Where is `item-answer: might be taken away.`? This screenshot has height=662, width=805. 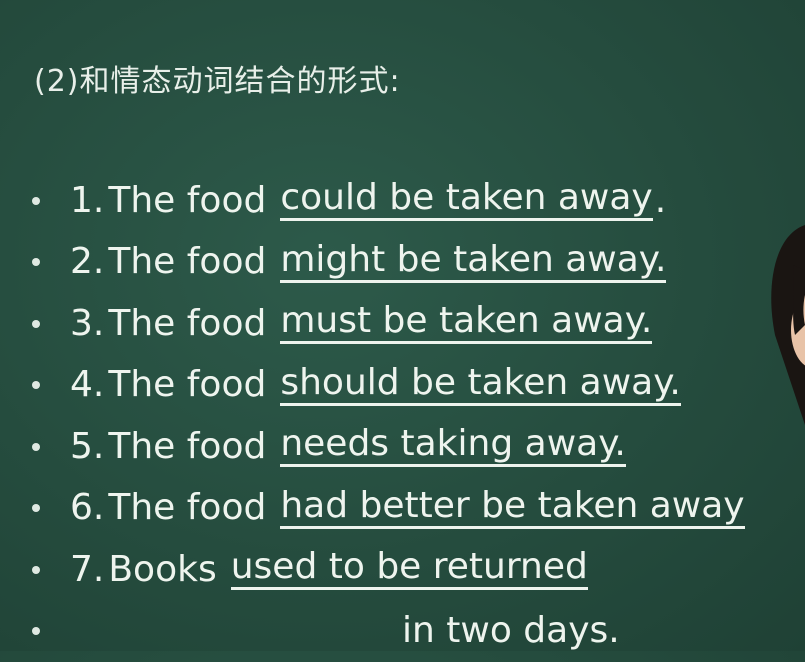 item-answer: might be taken away. is located at coordinates (473, 262).